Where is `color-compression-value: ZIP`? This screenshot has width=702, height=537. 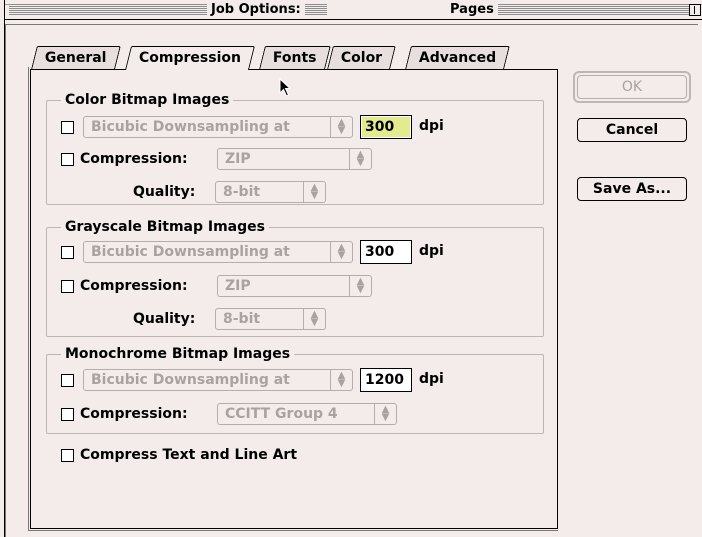 color-compression-value: ZIP is located at coordinates (238, 159).